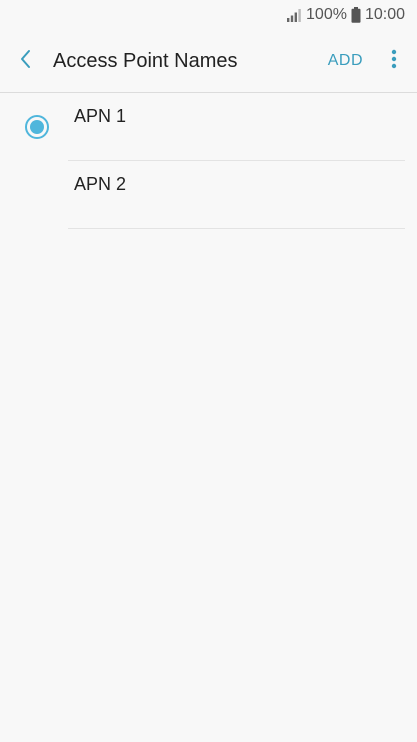 This screenshot has height=742, width=417. I want to click on status-bar: 100% 10:00, so click(208, 15).